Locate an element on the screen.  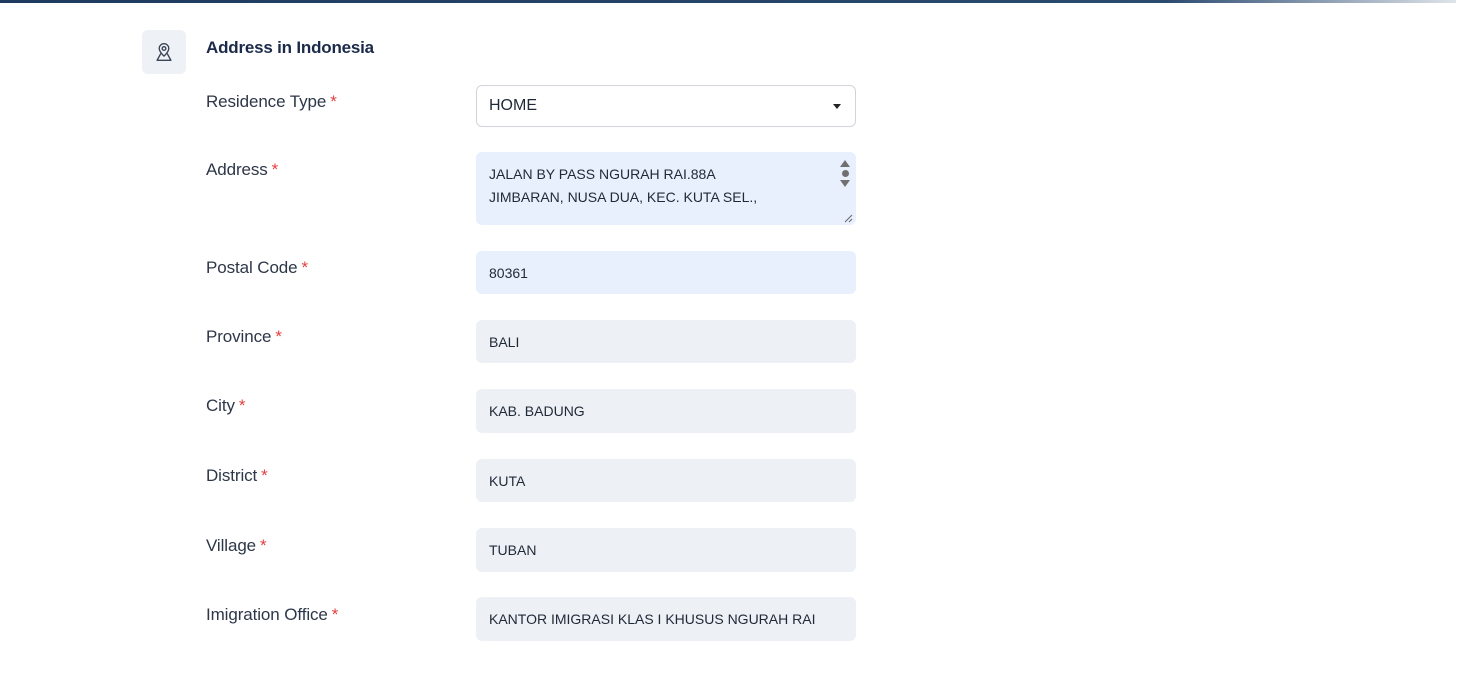
address-line-1: JALAN BY PASS NGURAH RAI.88A is located at coordinates (602, 174).